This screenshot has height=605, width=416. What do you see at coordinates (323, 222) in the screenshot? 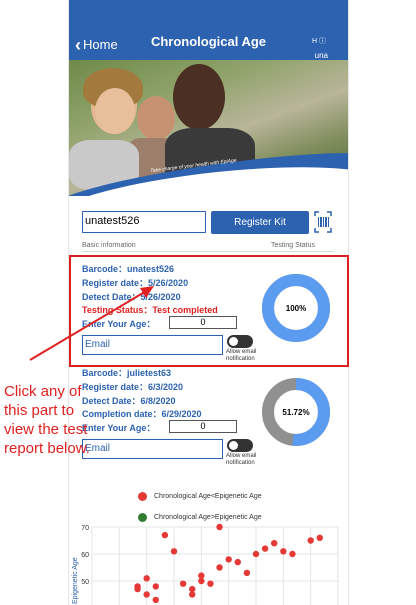
I see `barcode-scan-icon` at bounding box center [323, 222].